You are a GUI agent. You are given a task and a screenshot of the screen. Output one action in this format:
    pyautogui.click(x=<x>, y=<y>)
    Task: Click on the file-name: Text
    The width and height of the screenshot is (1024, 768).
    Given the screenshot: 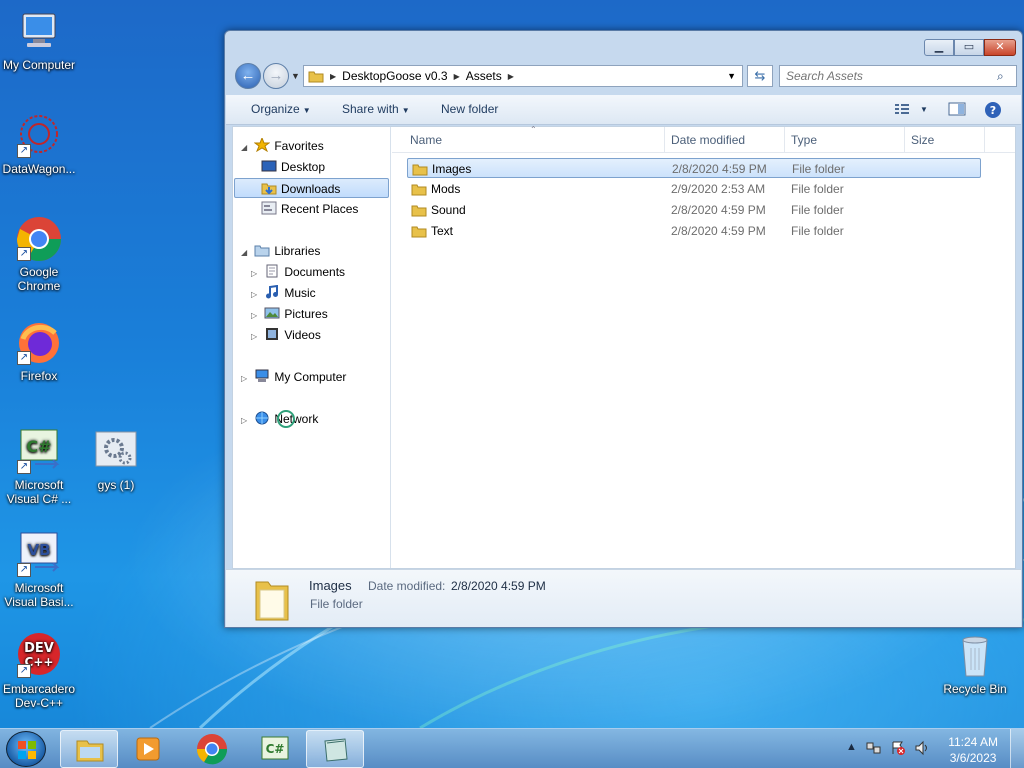 What is the action you would take?
    pyautogui.click(x=442, y=231)
    